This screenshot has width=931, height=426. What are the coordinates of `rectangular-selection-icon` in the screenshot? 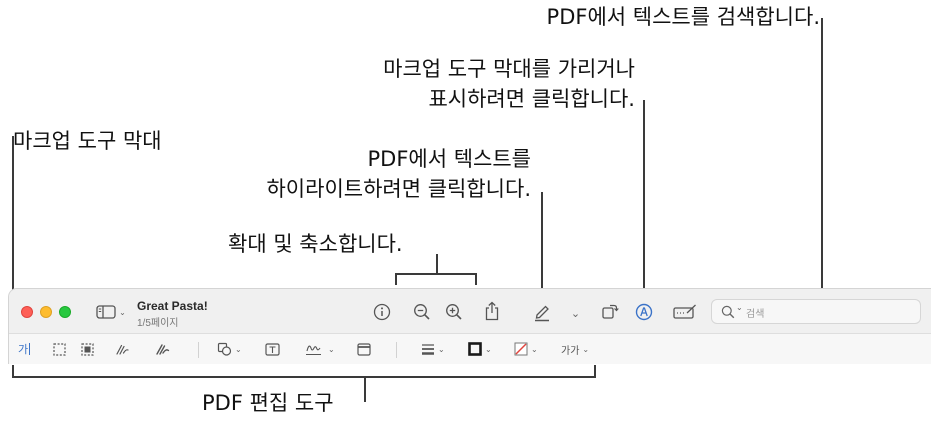 It's located at (59, 349).